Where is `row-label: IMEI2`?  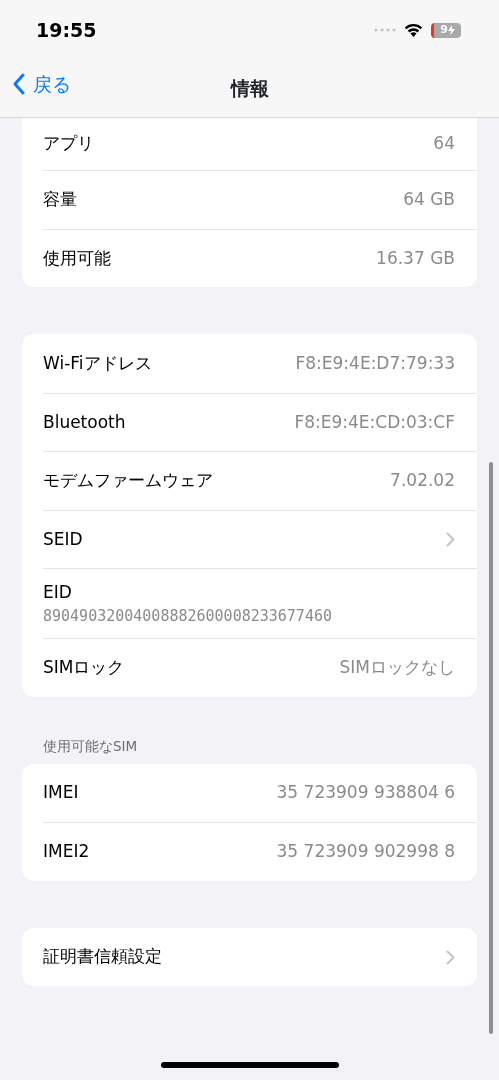
row-label: IMEI2 is located at coordinates (66, 852).